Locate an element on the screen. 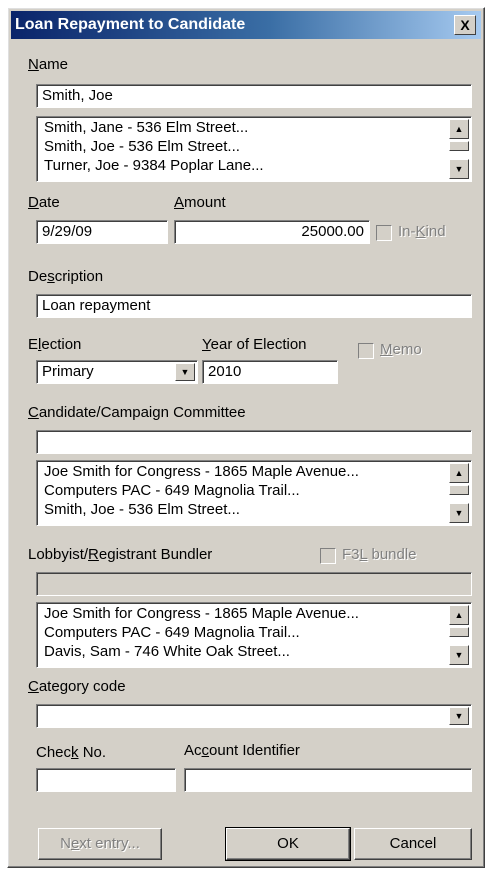 The width and height of the screenshot is (492, 875). account-identifier-label: Account Identifier is located at coordinates (242, 750).